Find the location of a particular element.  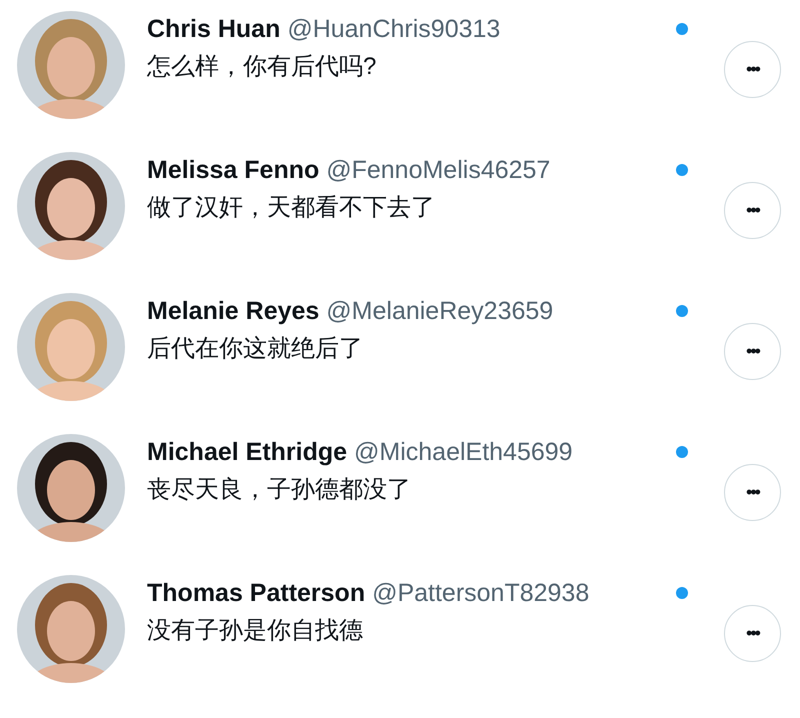

reply-text: 没有子孙是你自找德 is located at coordinates (255, 631).